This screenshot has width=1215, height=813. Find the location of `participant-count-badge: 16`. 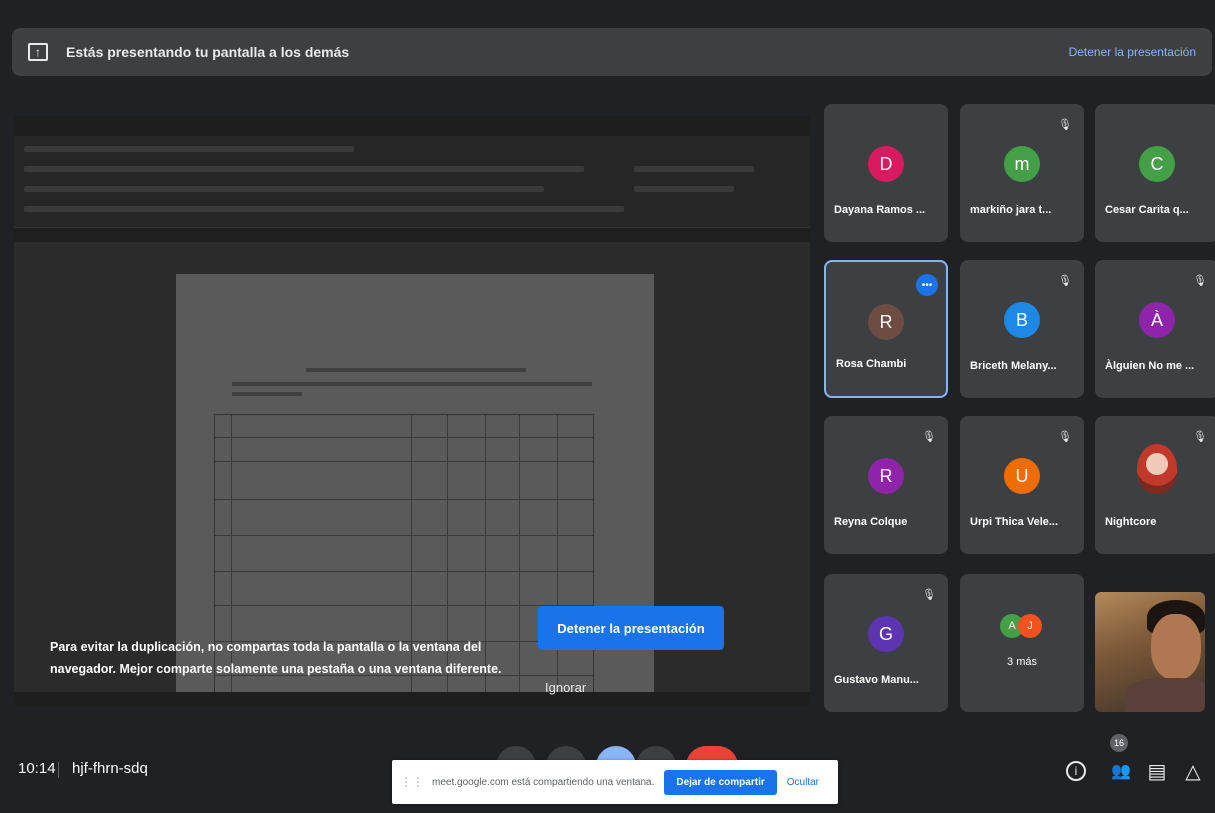

participant-count-badge: 16 is located at coordinates (1119, 743).